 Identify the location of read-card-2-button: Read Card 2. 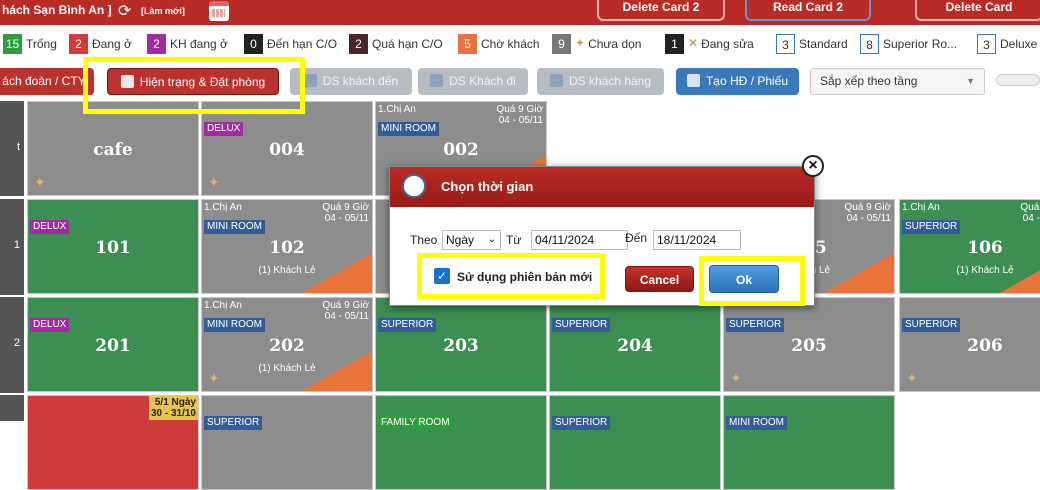
(808, 10).